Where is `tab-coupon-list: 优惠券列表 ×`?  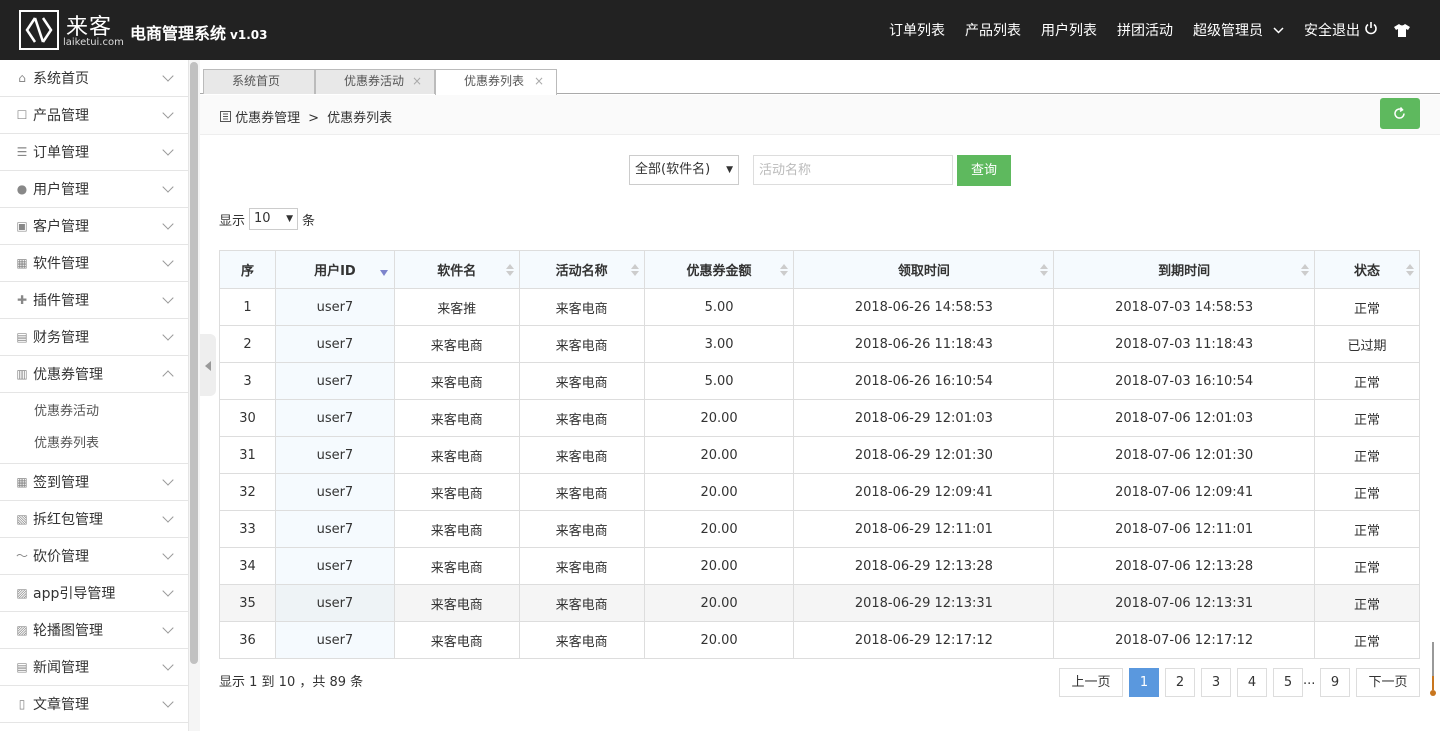 tab-coupon-list: 优惠券列表 × is located at coordinates (496, 82).